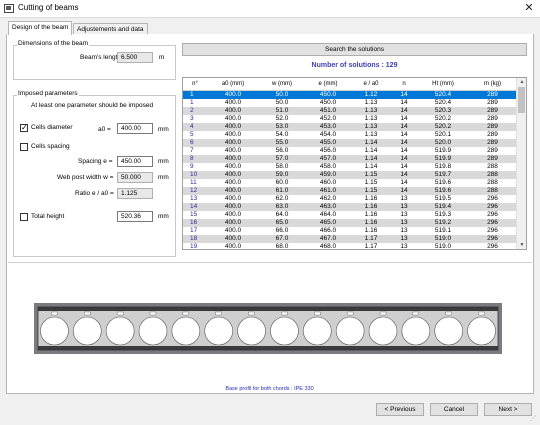 The width and height of the screenshot is (540, 425). Describe the element at coordinates (282, 134) in the screenshot. I see `table-cell: 54.0` at that location.